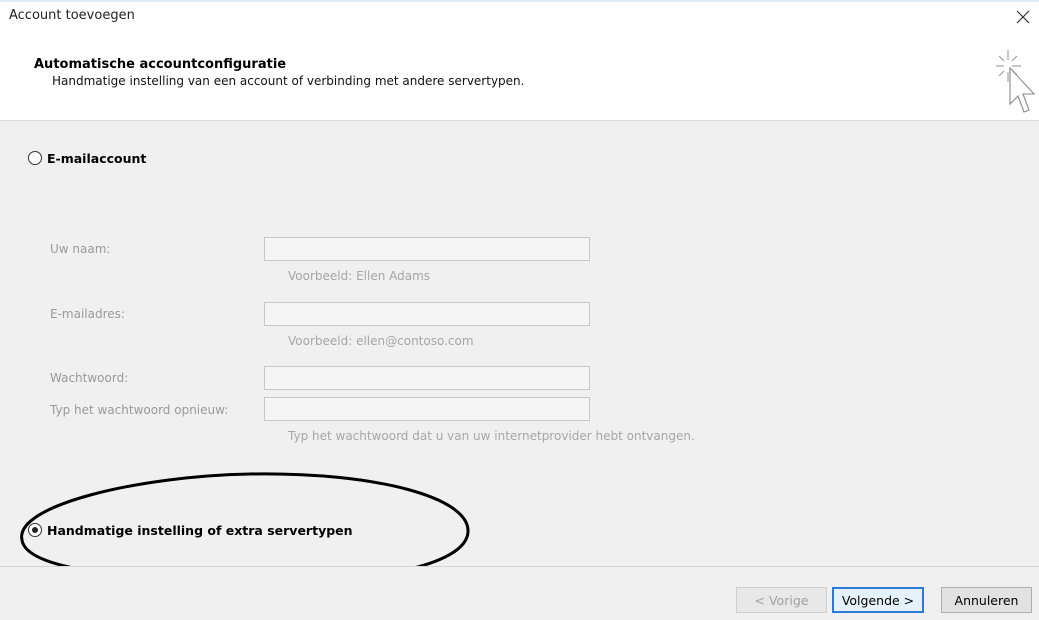 The width and height of the screenshot is (1039, 620). What do you see at coordinates (80, 249) in the screenshot?
I see `name-label: Uw naam:` at bounding box center [80, 249].